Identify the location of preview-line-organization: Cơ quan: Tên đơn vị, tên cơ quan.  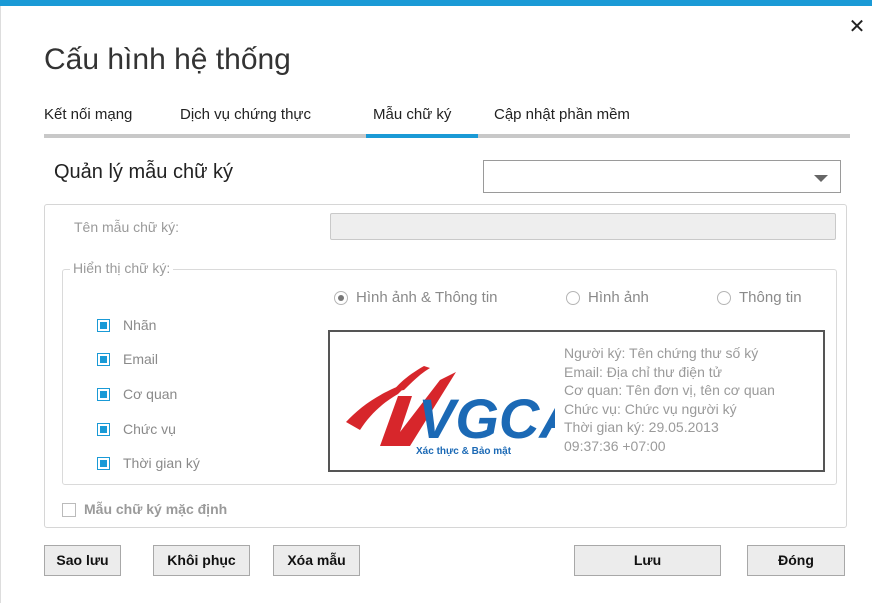
(669, 390).